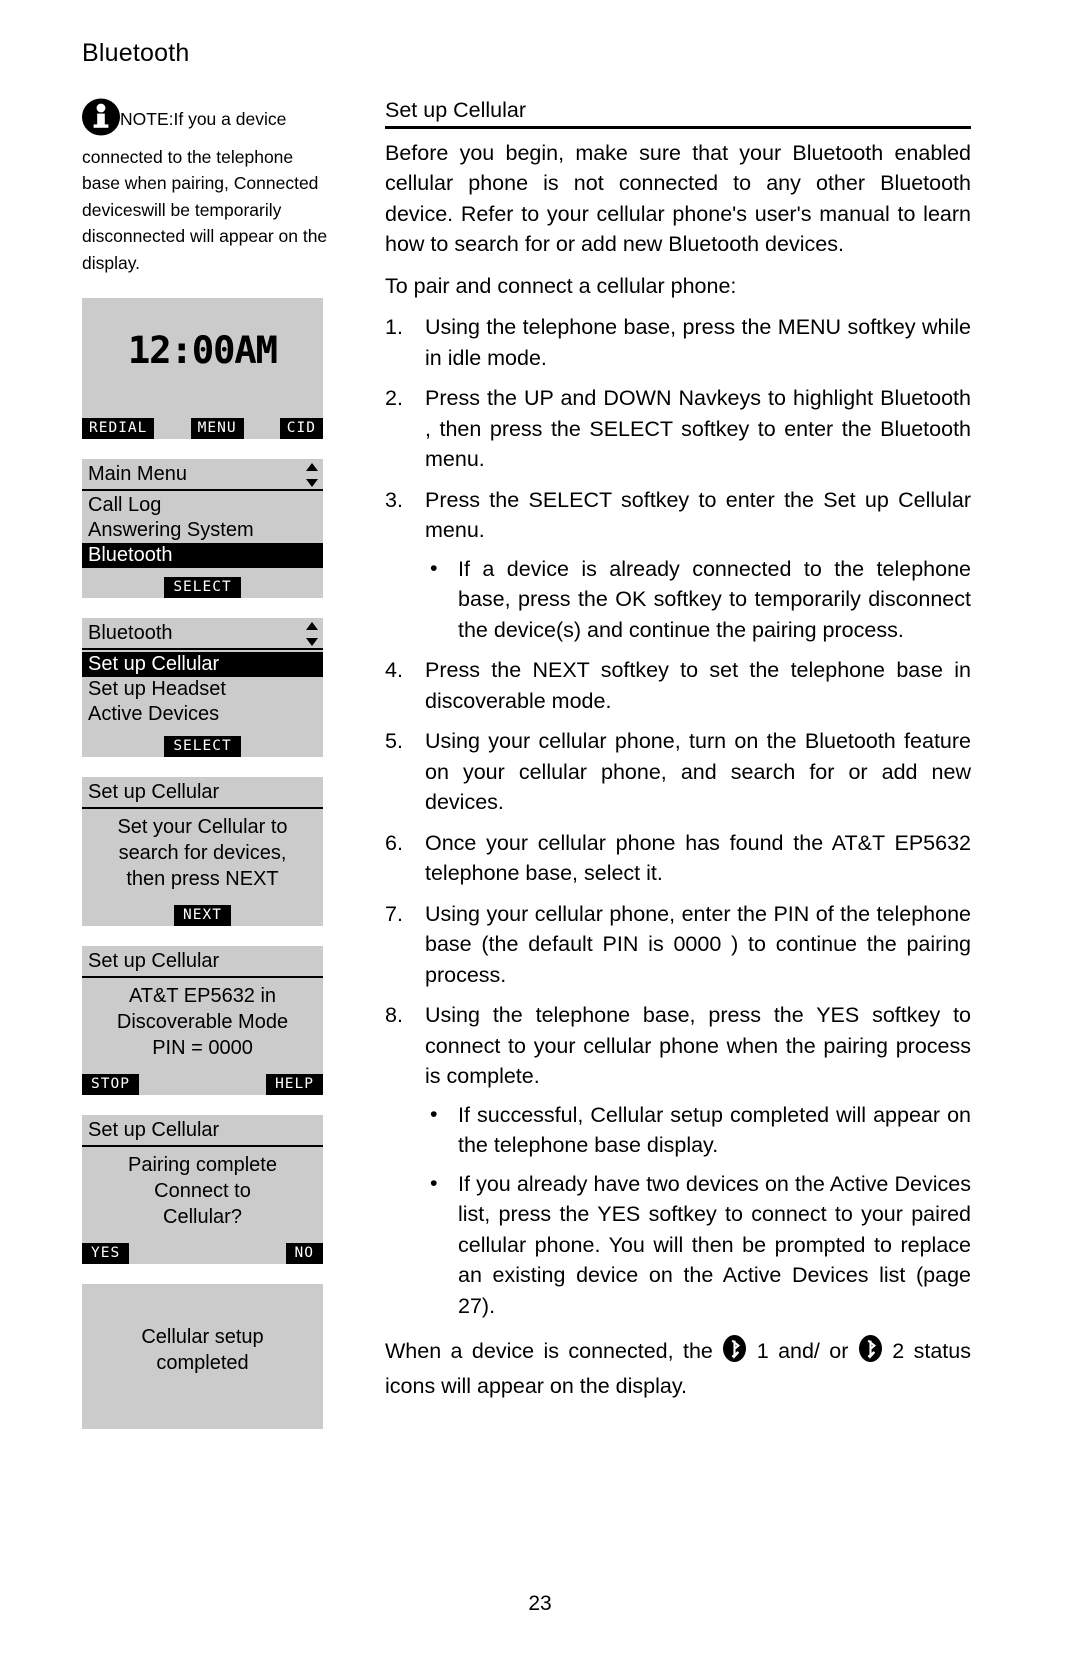 Image resolution: width=1080 pixels, height=1669 pixels. What do you see at coordinates (202, 1082) in the screenshot?
I see `softkey-row: STOP HELP` at bounding box center [202, 1082].